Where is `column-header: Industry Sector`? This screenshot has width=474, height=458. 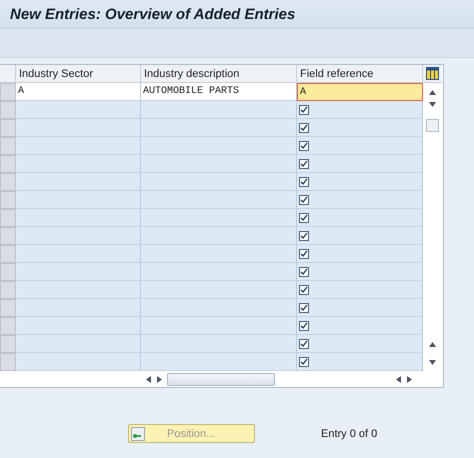
column-header: Industry Sector is located at coordinates (78, 74).